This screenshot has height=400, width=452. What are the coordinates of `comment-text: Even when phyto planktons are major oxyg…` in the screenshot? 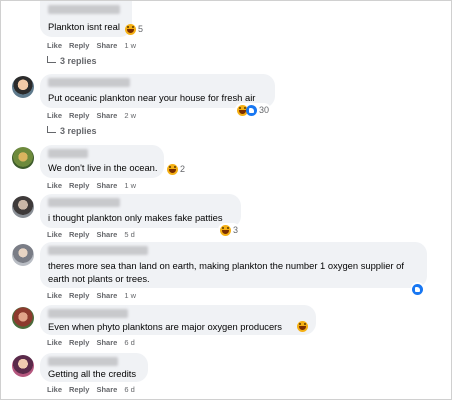 It's located at (165, 326).